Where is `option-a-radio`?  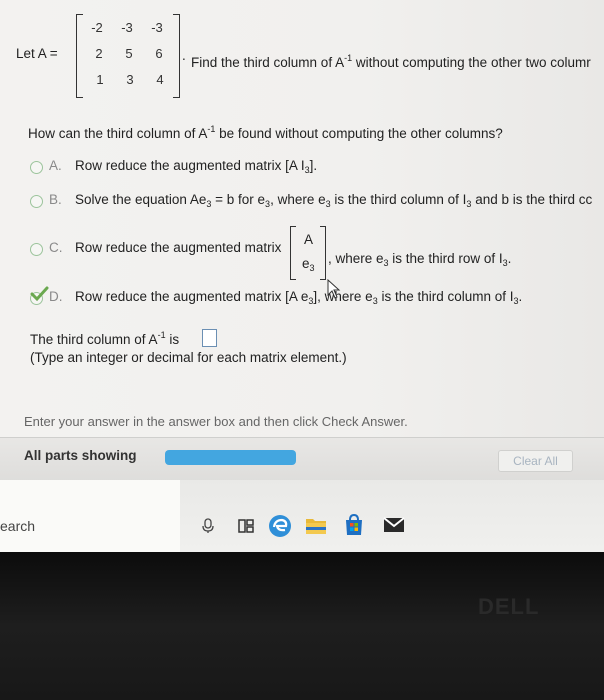
option-a-radio is located at coordinates (36, 167).